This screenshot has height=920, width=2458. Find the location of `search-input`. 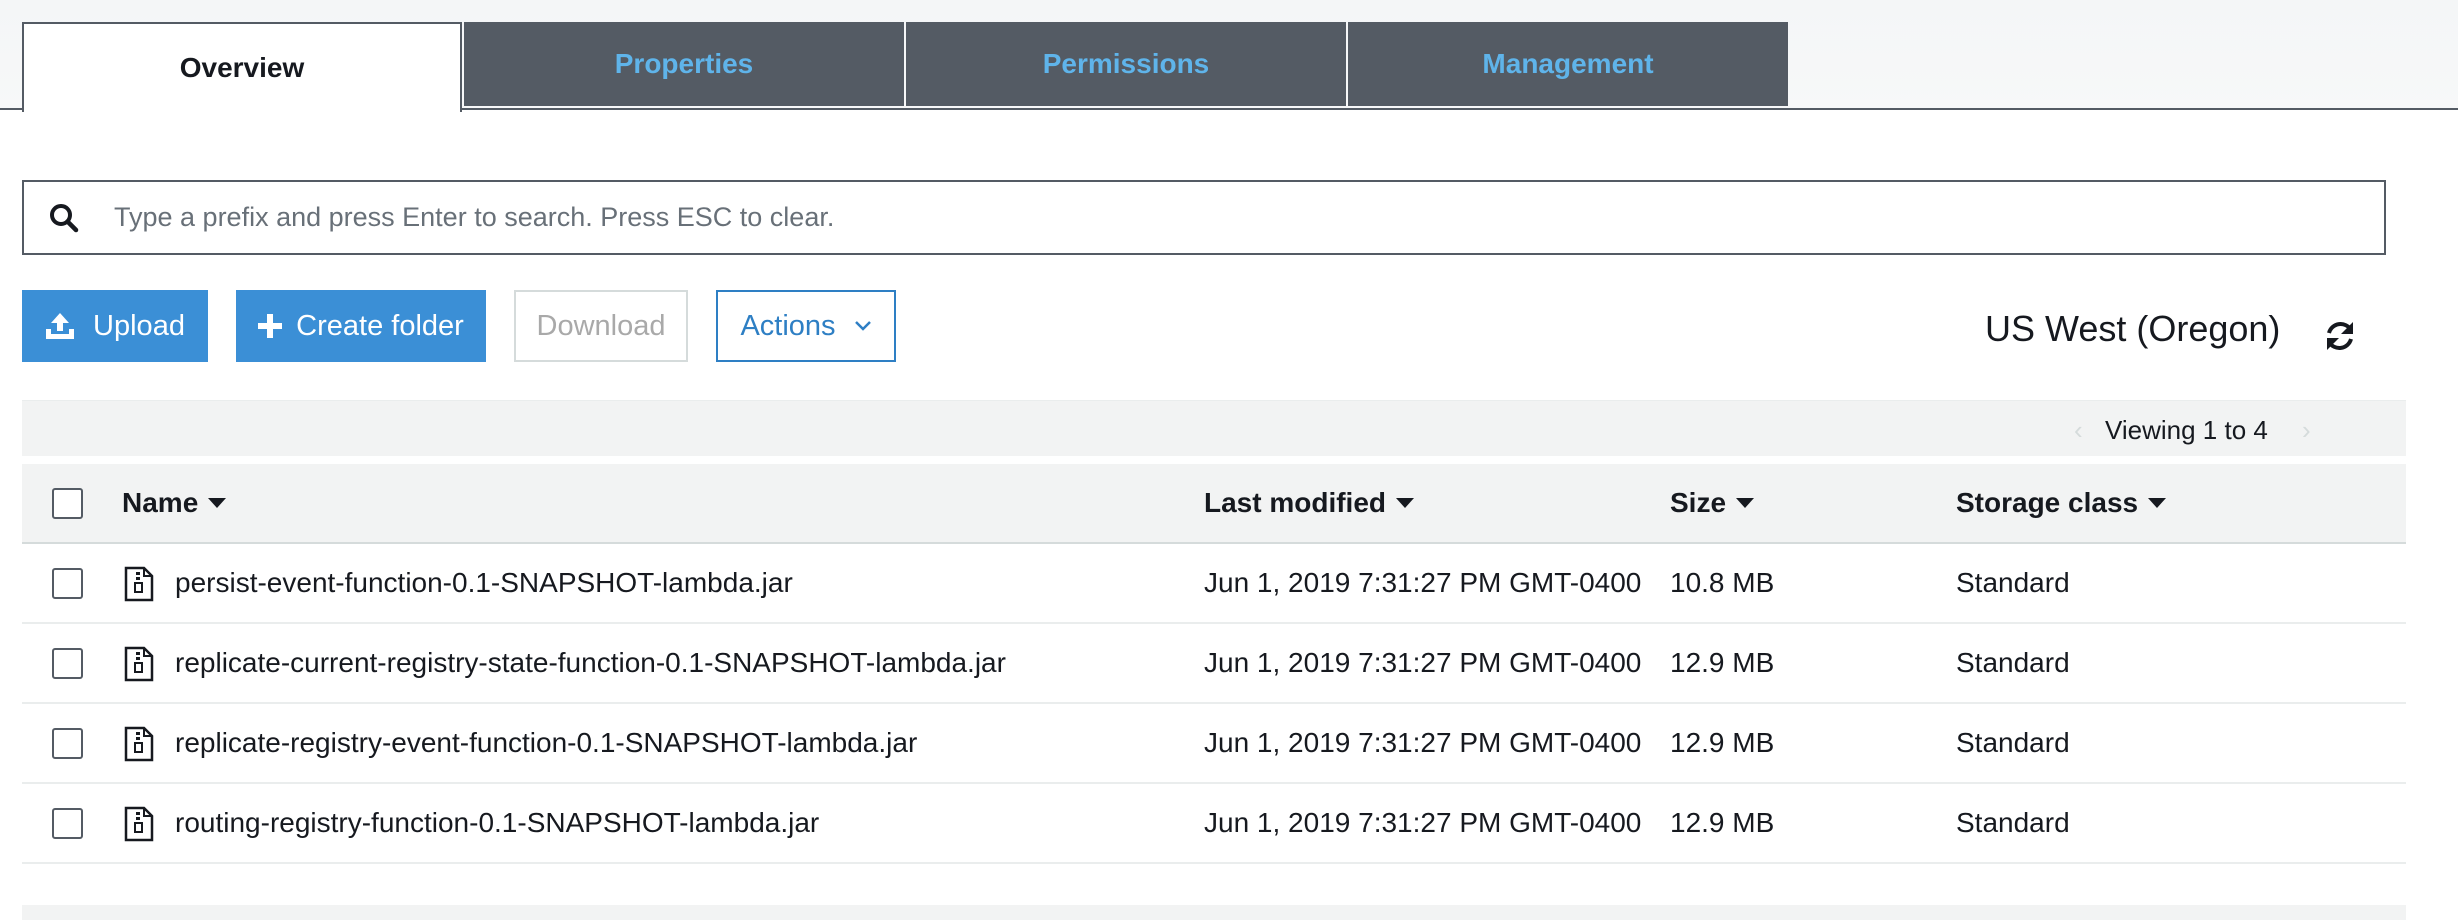

search-input is located at coordinates (1244, 217).